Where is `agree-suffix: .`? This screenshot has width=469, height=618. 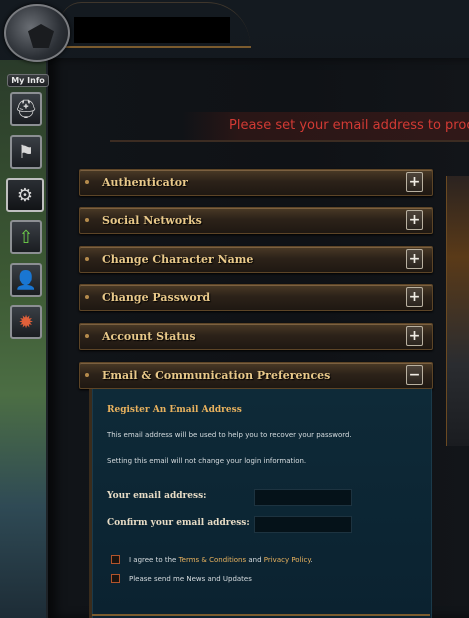
agree-suffix: . is located at coordinates (311, 560).